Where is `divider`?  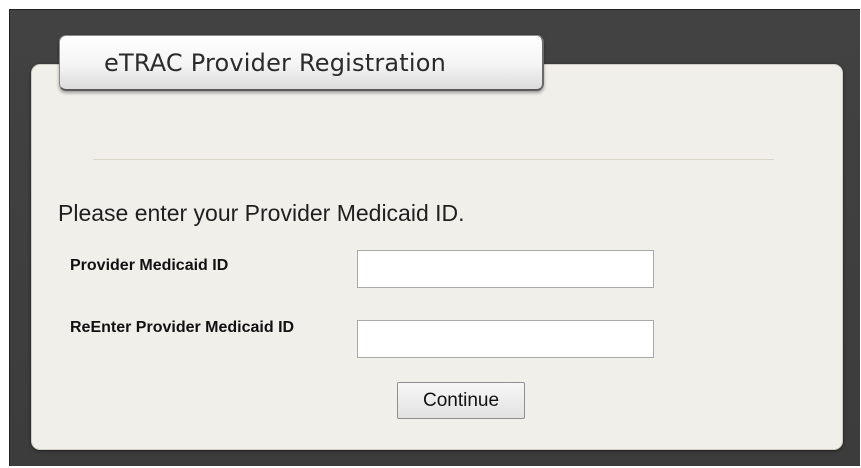
divider is located at coordinates (433, 159).